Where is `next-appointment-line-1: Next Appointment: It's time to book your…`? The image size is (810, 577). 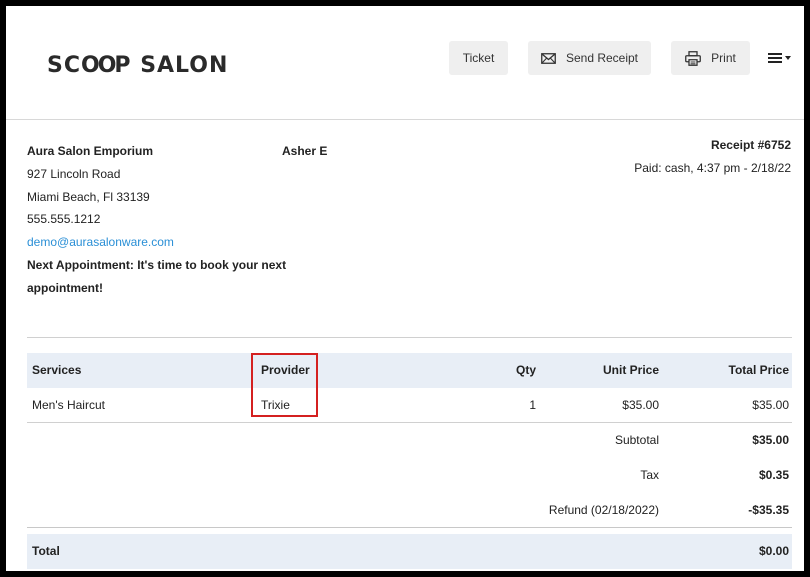 next-appointment-line-1: Next Appointment: It's time to book your… is located at coordinates (157, 265).